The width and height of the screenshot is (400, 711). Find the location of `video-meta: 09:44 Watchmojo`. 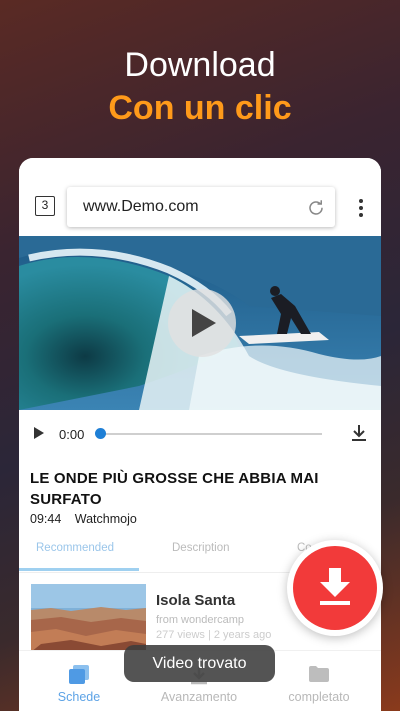

video-meta: 09:44 Watchmojo is located at coordinates (83, 519).